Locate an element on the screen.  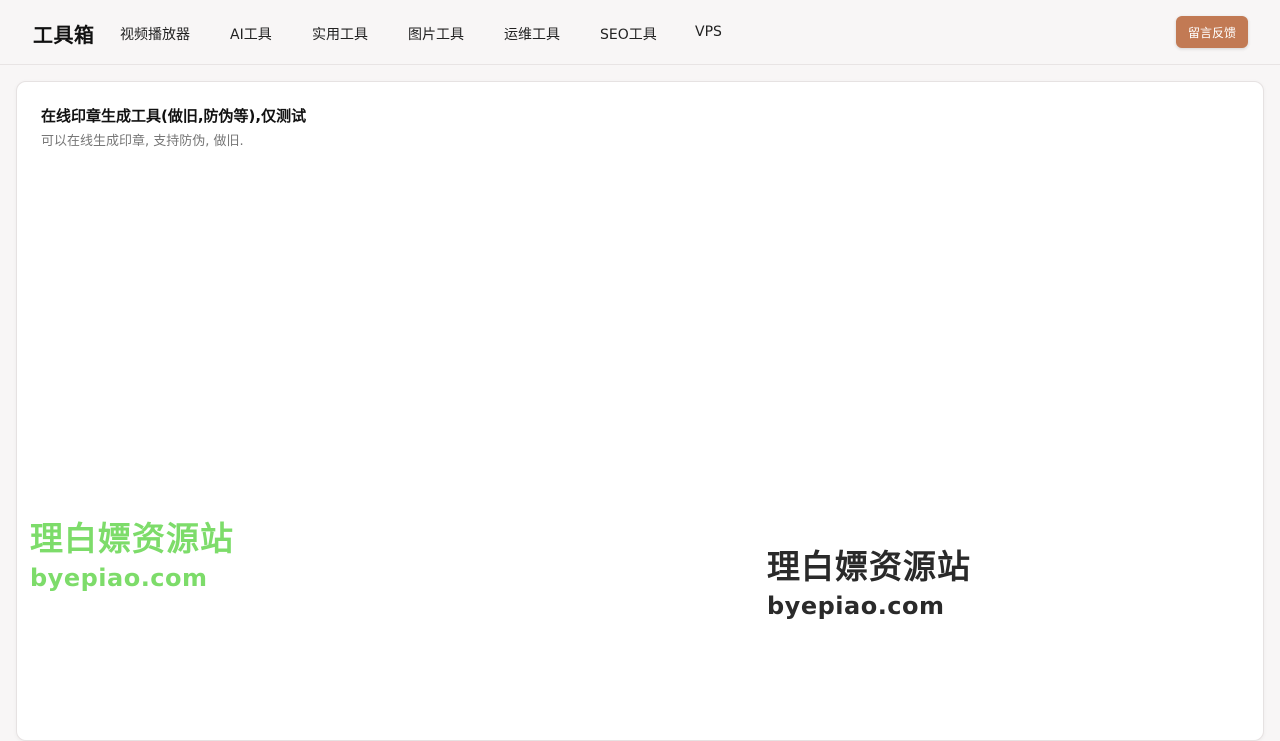
nav-item-vps: VPS is located at coordinates (708, 32).